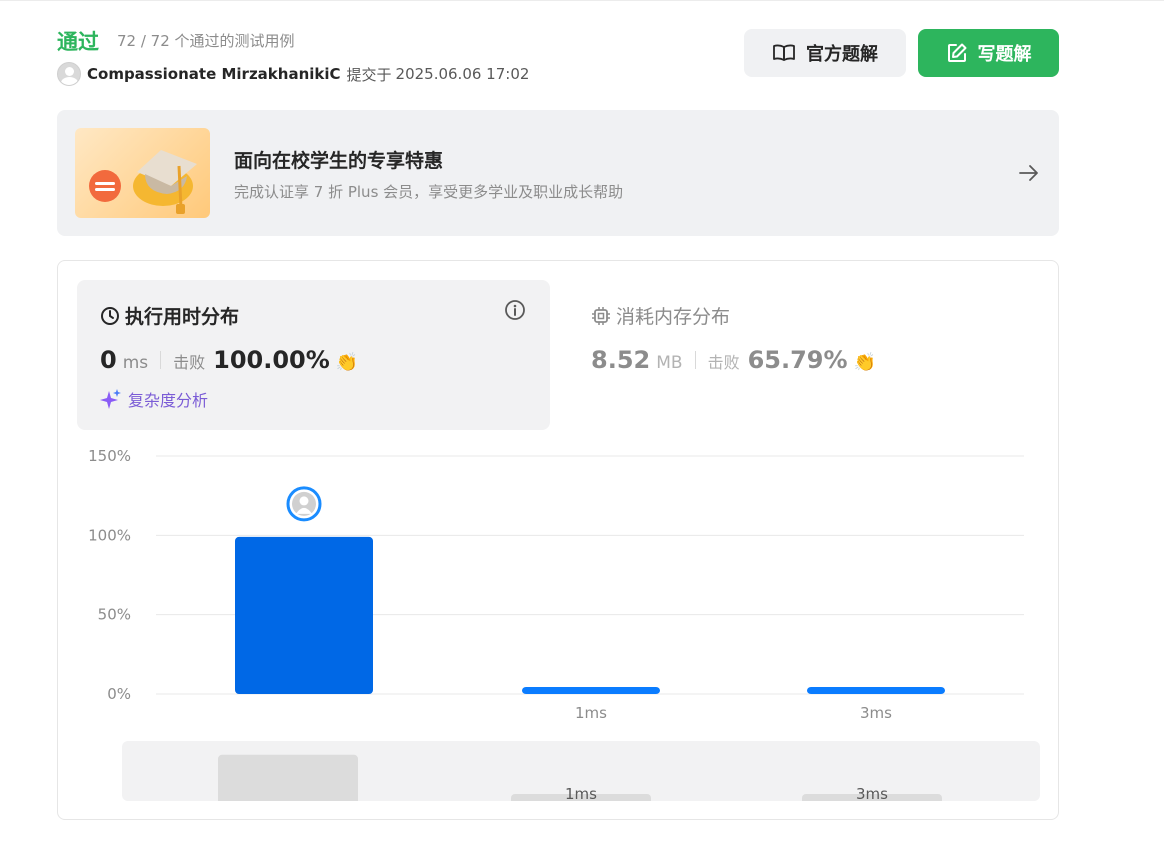 Image resolution: width=1164 pixels, height=842 pixels. Describe the element at coordinates (784, 52) in the screenshot. I see `book-icon` at that location.